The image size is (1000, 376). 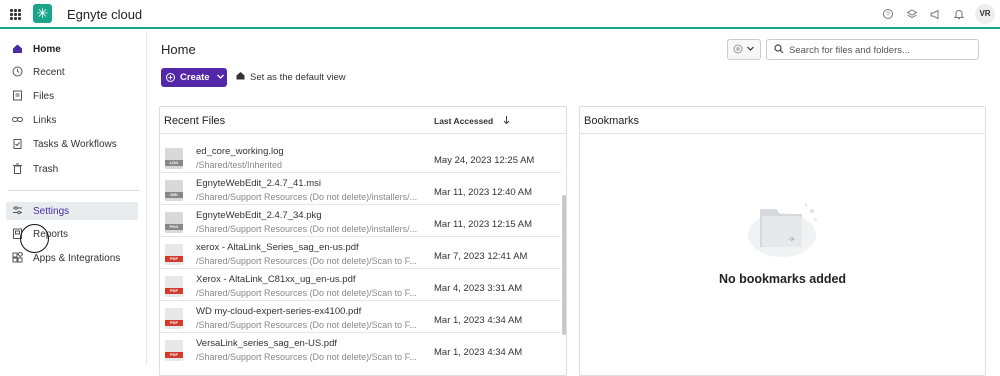 I want to click on sidebar-item-label: Tasks & Workflows, so click(x=75, y=144).